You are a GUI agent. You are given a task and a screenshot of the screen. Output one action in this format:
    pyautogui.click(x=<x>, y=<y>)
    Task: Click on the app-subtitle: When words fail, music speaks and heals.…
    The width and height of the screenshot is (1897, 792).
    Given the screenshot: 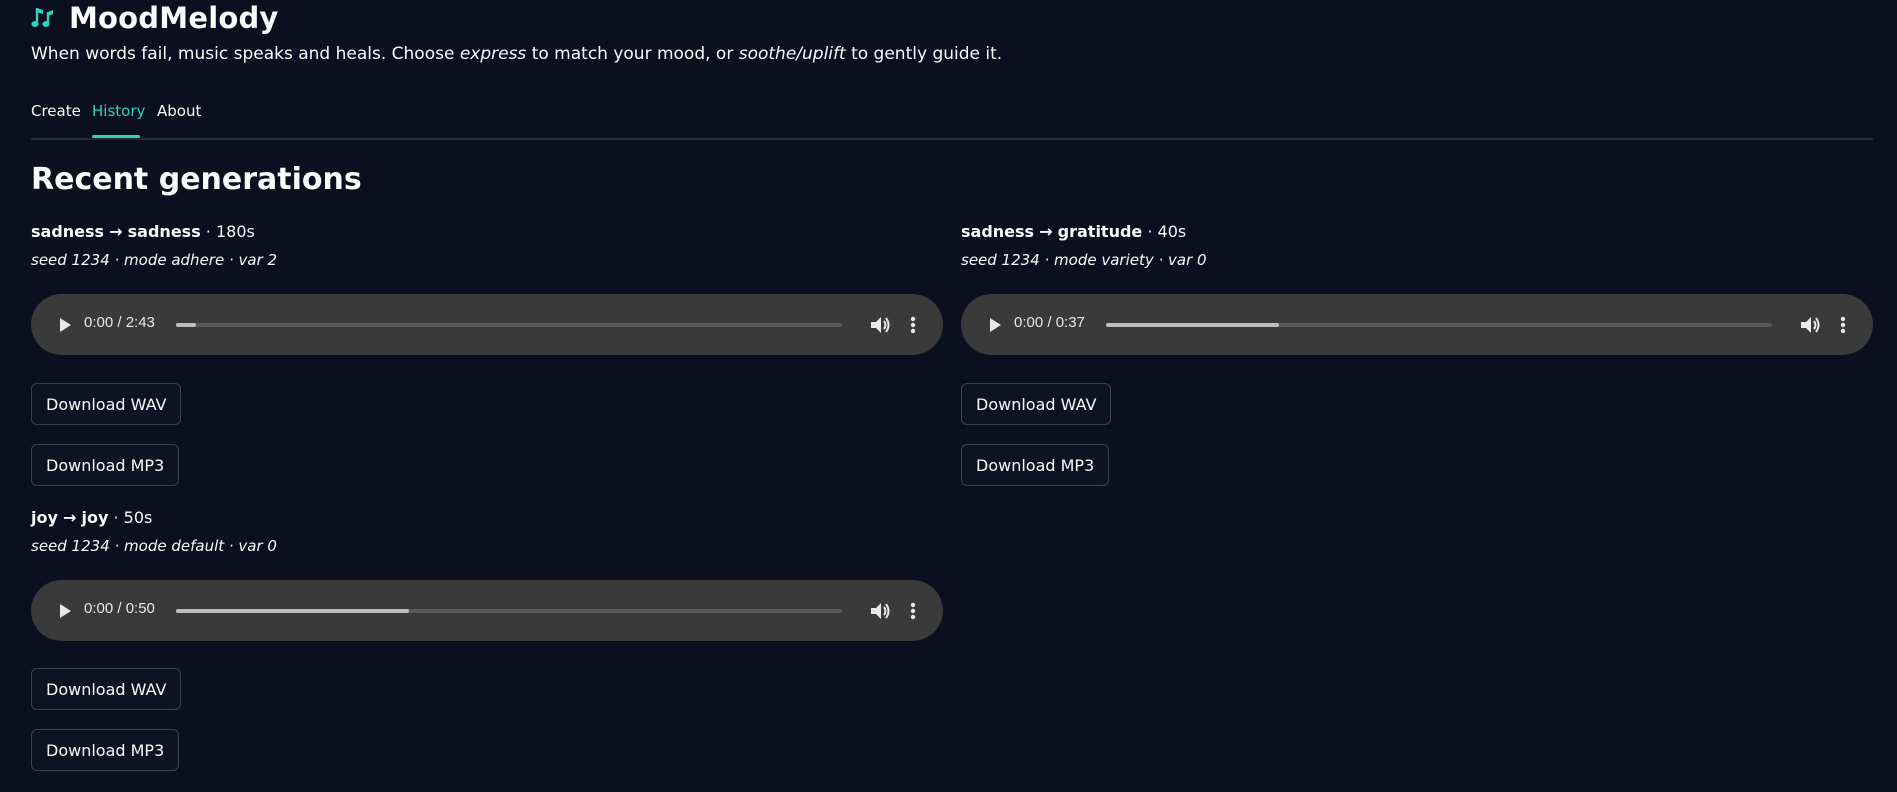 What is the action you would take?
    pyautogui.click(x=516, y=54)
    